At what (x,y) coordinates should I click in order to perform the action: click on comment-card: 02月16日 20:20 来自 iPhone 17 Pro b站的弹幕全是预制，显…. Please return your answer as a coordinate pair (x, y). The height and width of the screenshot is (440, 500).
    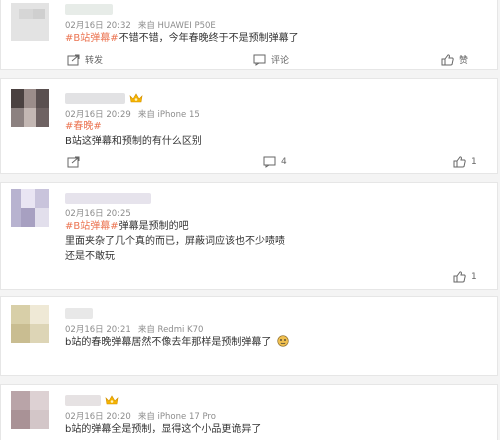
    Looking at the image, I should click on (249, 412).